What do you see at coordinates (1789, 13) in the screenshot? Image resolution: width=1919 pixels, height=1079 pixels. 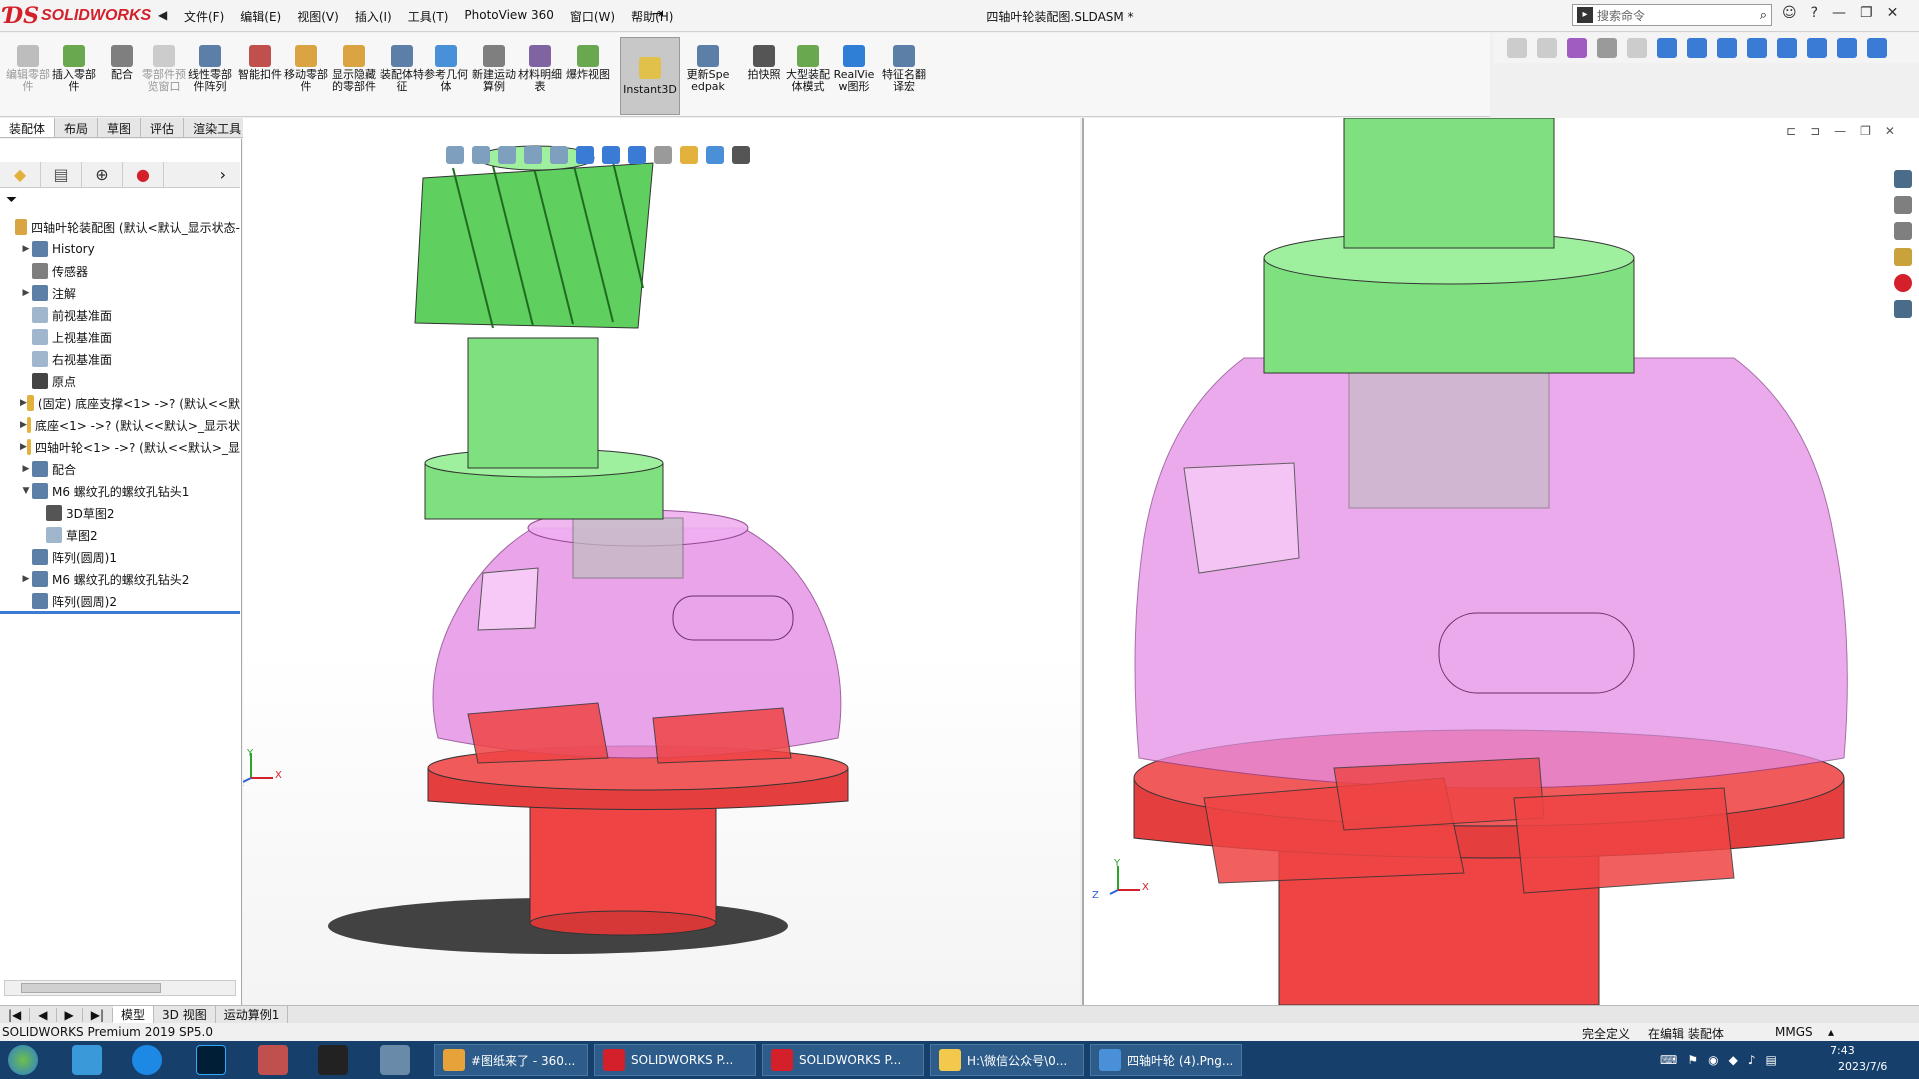 I see `user-icon: ☺` at bounding box center [1789, 13].